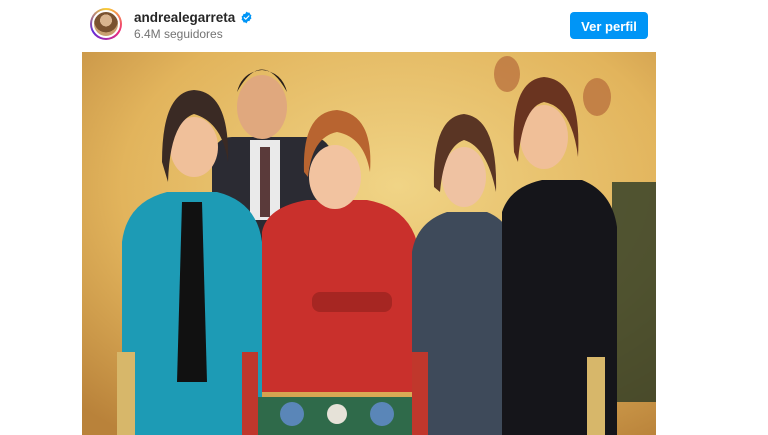 Image resolution: width=768 pixels, height=435 pixels. I want to click on view-profile-button: Ver perfil, so click(609, 25).